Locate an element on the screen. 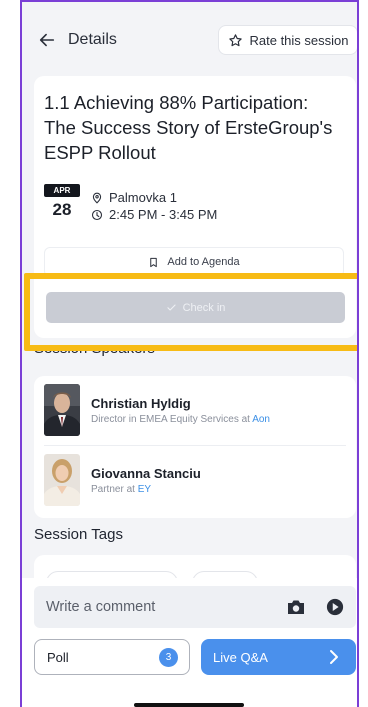  arrow-left-icon is located at coordinates (47, 40).